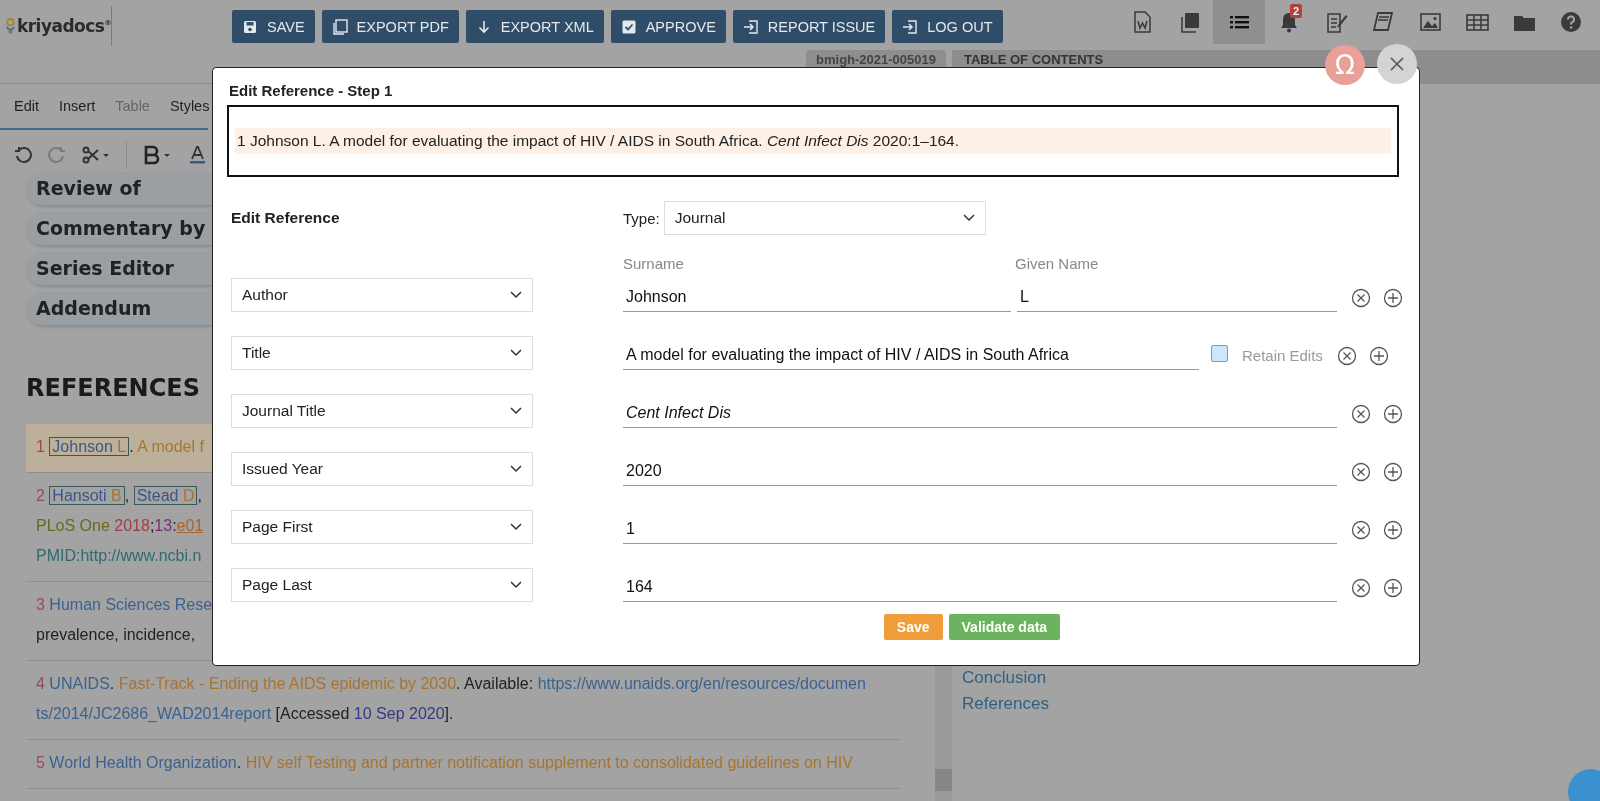 This screenshot has width=1600, height=801. What do you see at coordinates (382, 527) in the screenshot?
I see `field-type-select: Page First` at bounding box center [382, 527].